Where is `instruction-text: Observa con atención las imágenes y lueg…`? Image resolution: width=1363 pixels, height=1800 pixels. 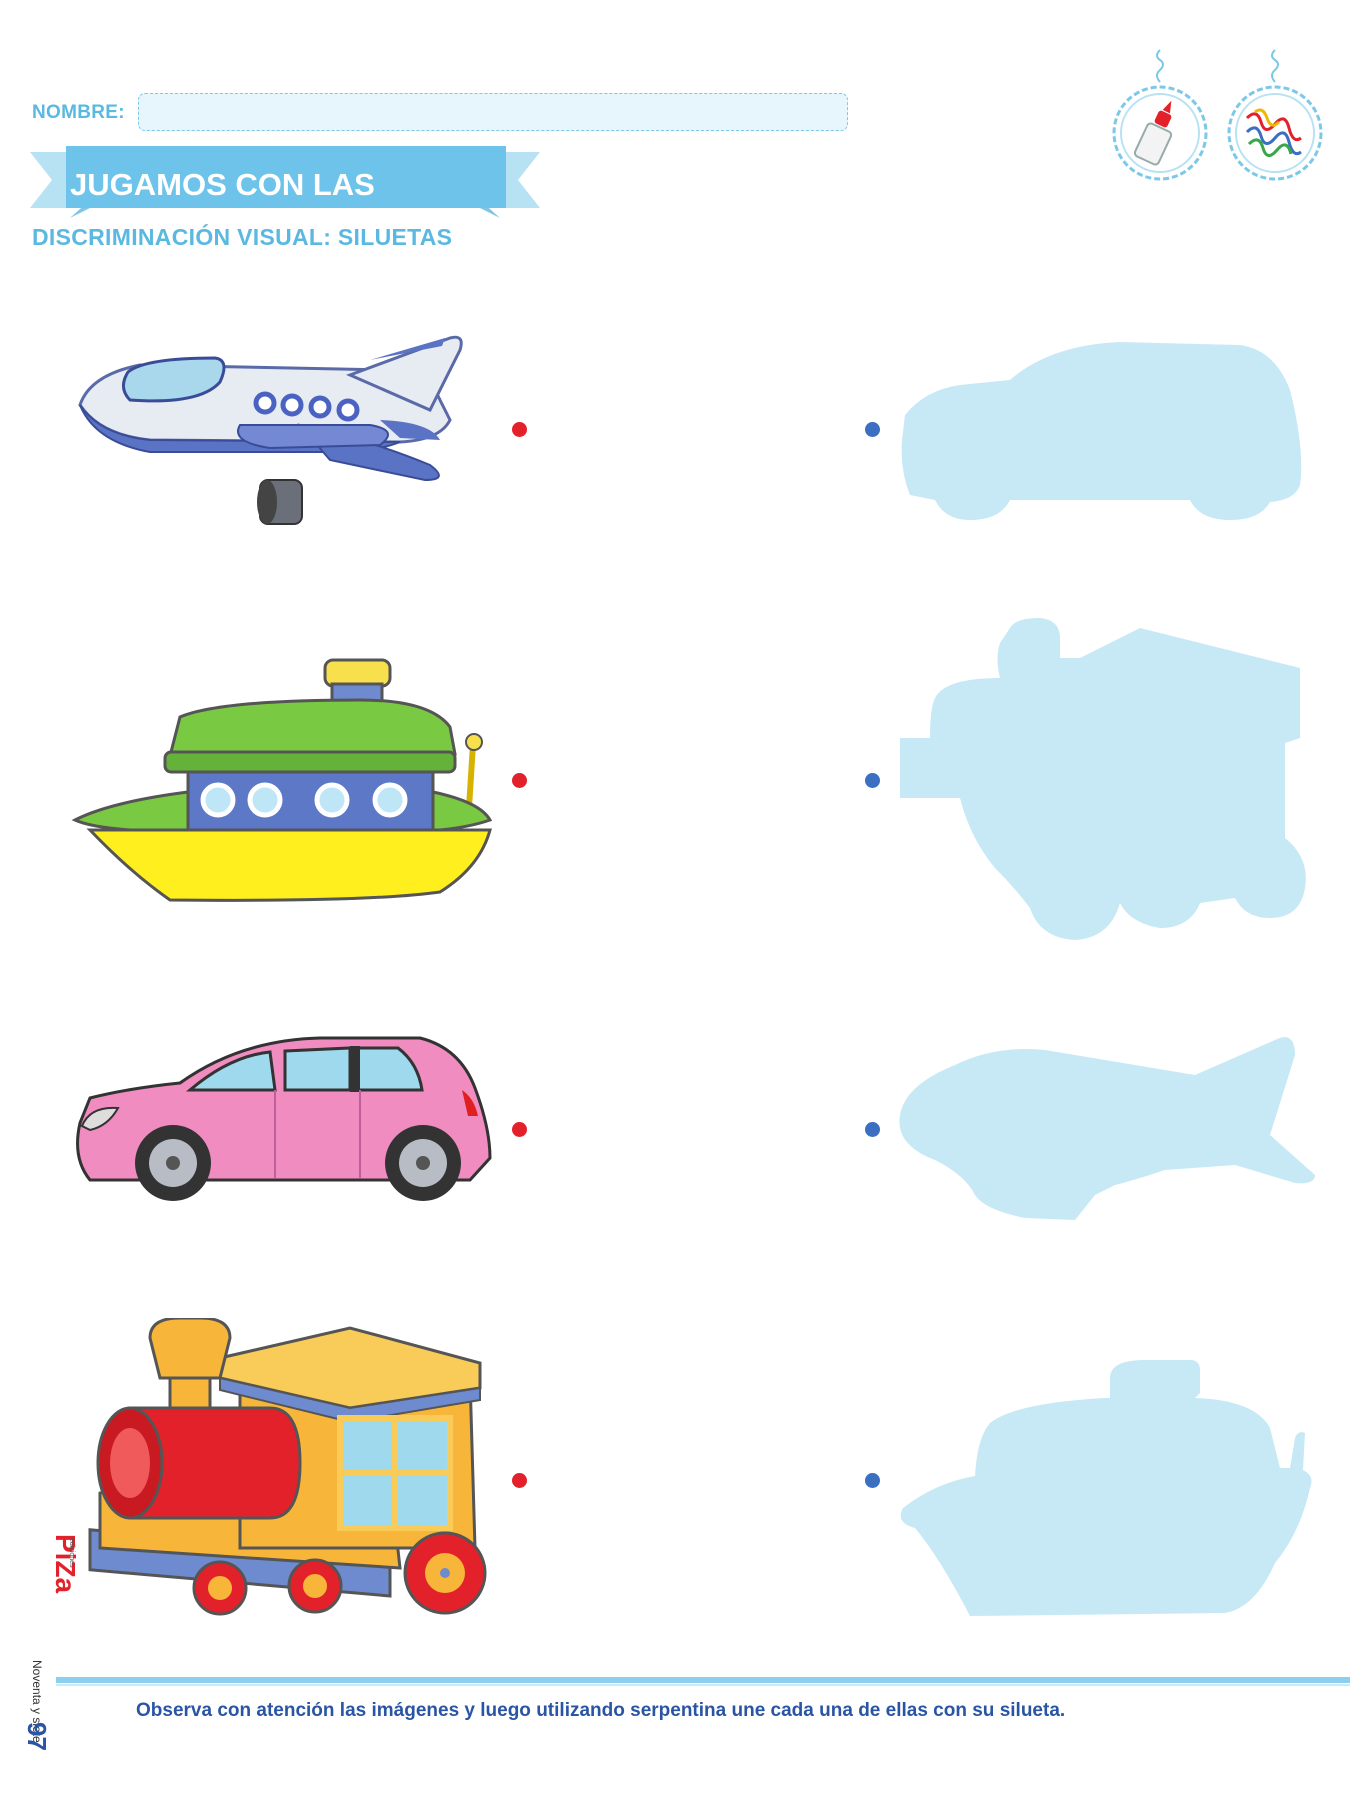
instruction-text: Observa con atención las imágenes y lueg… is located at coordinates (601, 1710).